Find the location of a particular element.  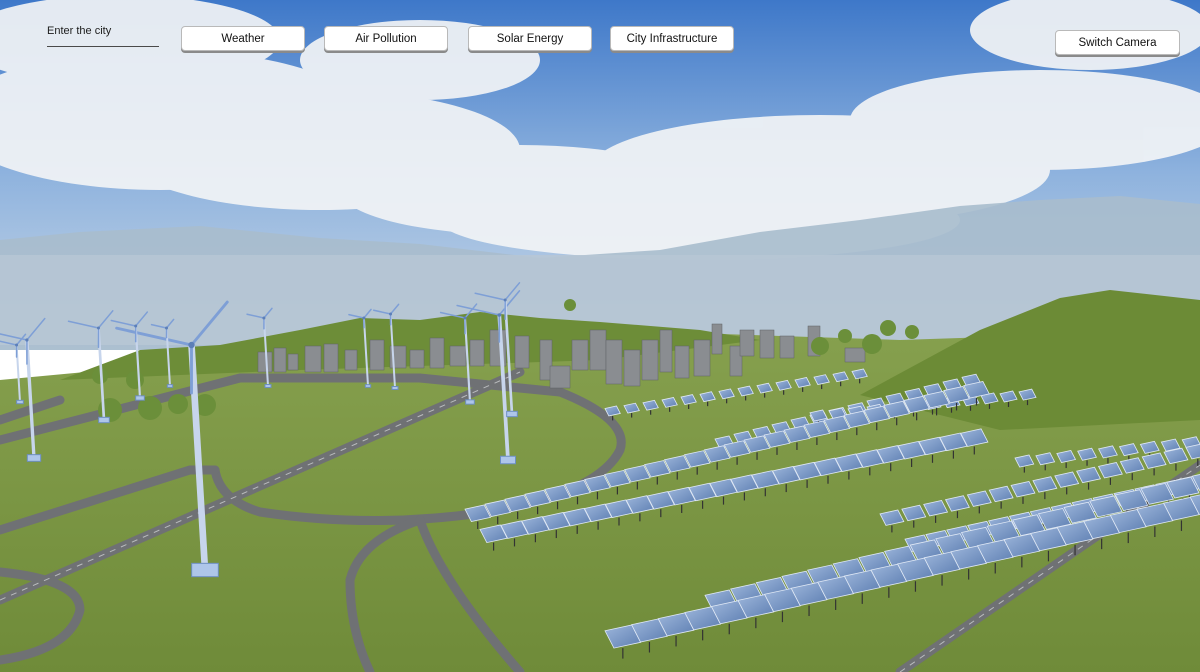

air-pollution-button: Air Pollution is located at coordinates (386, 38).